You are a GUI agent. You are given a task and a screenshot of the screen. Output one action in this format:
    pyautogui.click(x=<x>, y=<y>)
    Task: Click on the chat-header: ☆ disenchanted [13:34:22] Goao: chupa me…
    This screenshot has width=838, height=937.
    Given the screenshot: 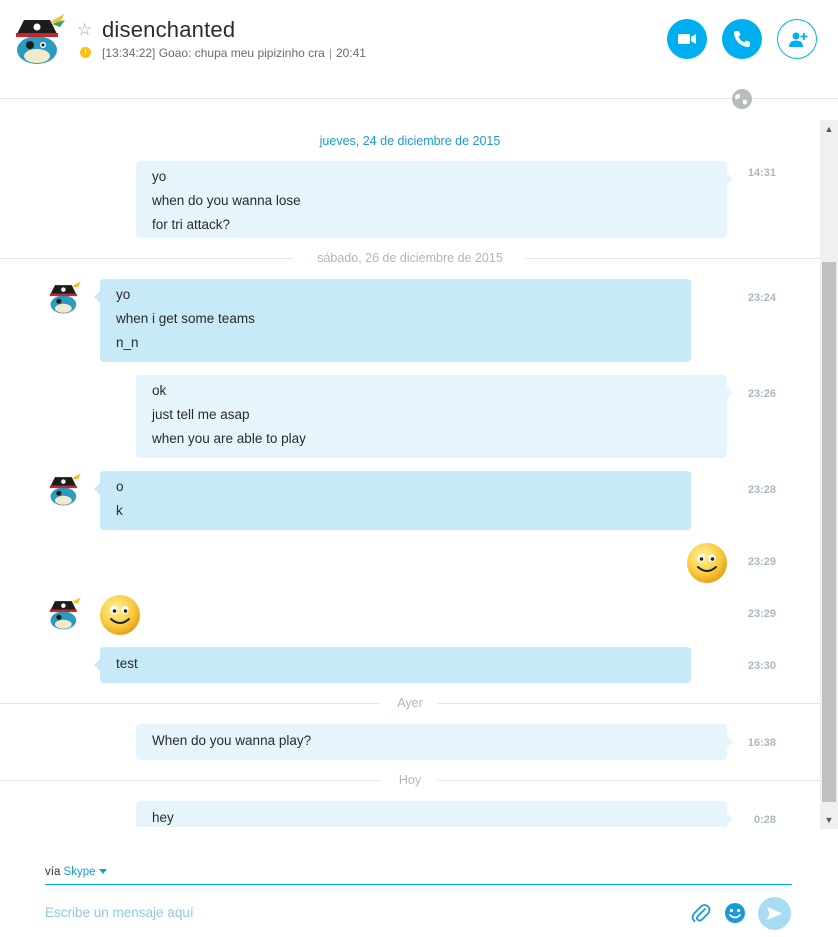 What is the action you would take?
    pyautogui.click(x=419, y=49)
    